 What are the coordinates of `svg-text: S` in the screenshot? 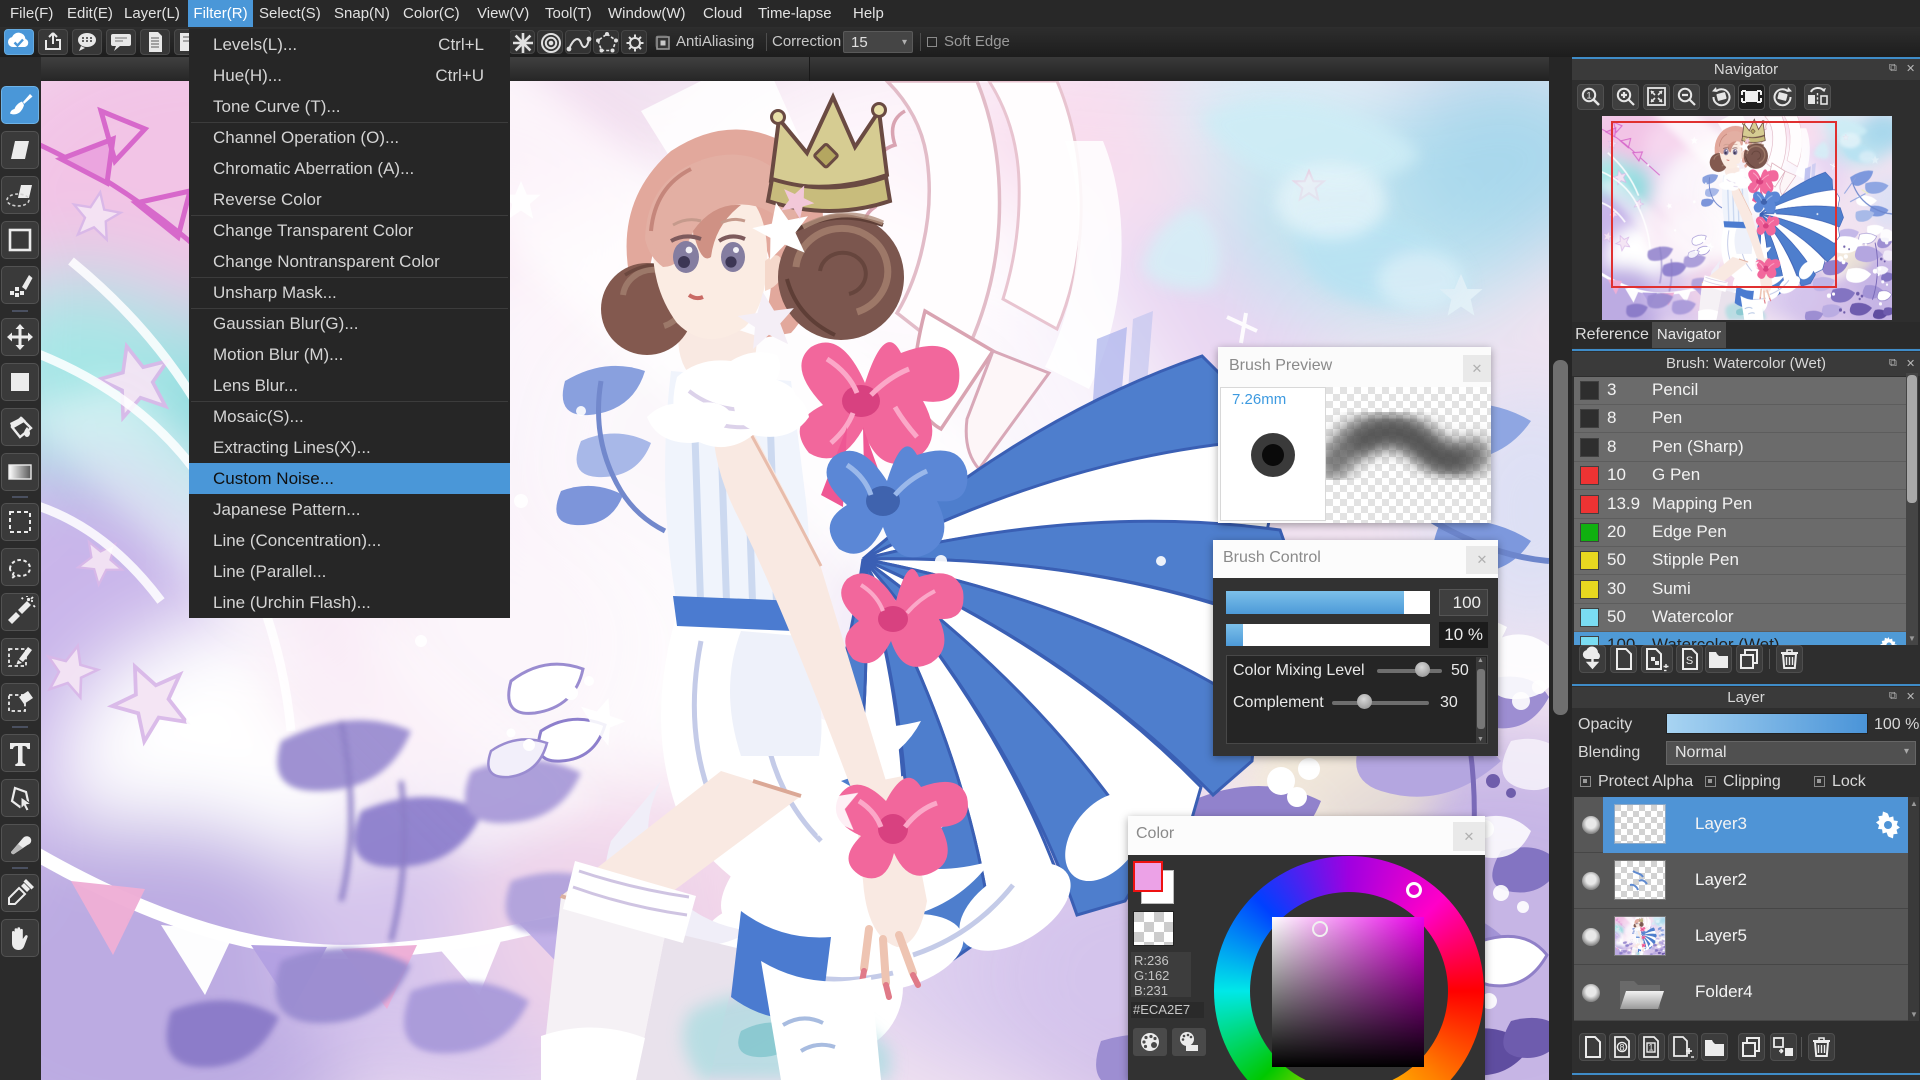 It's located at (1689, 661).